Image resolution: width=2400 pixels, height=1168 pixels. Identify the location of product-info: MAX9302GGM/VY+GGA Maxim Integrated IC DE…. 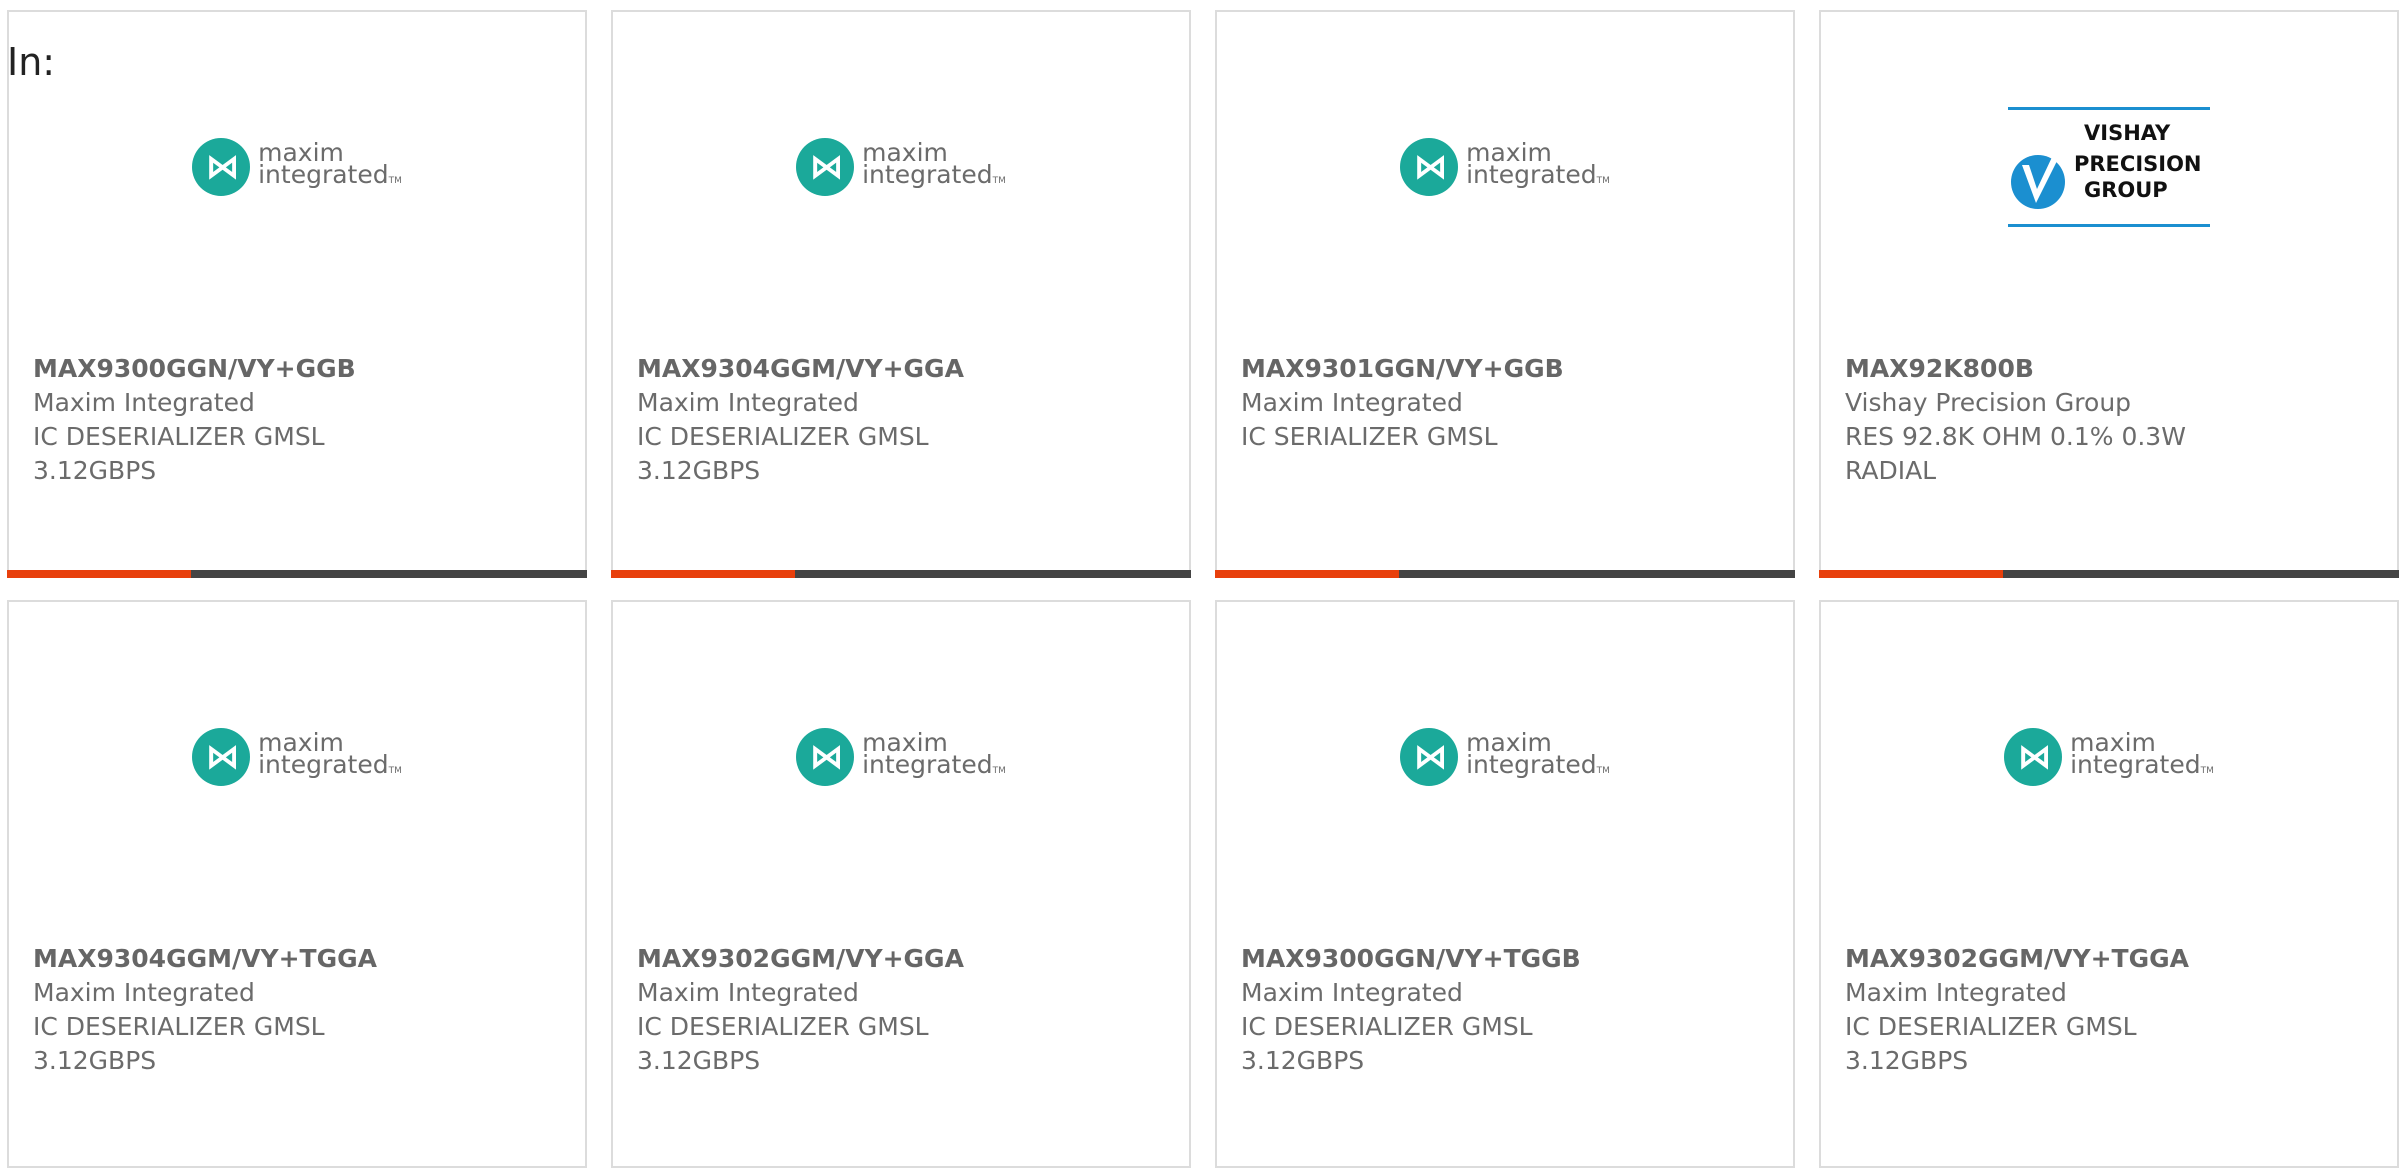
(903, 1010).